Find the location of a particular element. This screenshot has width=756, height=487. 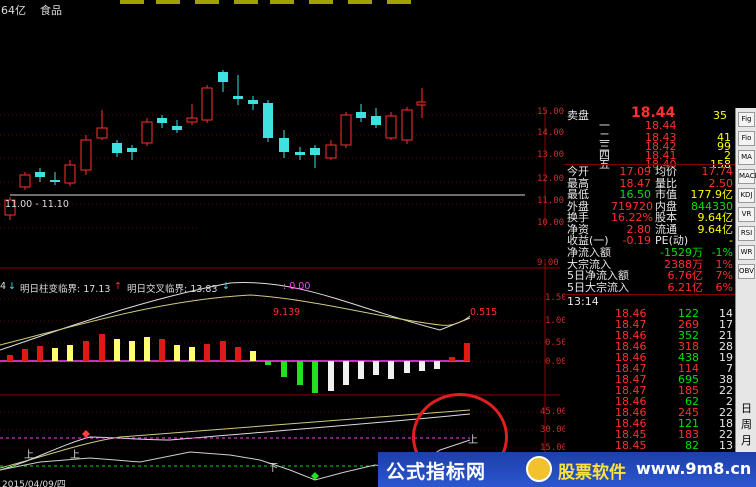

banner-text: 公式指标网 is located at coordinates (436, 472).